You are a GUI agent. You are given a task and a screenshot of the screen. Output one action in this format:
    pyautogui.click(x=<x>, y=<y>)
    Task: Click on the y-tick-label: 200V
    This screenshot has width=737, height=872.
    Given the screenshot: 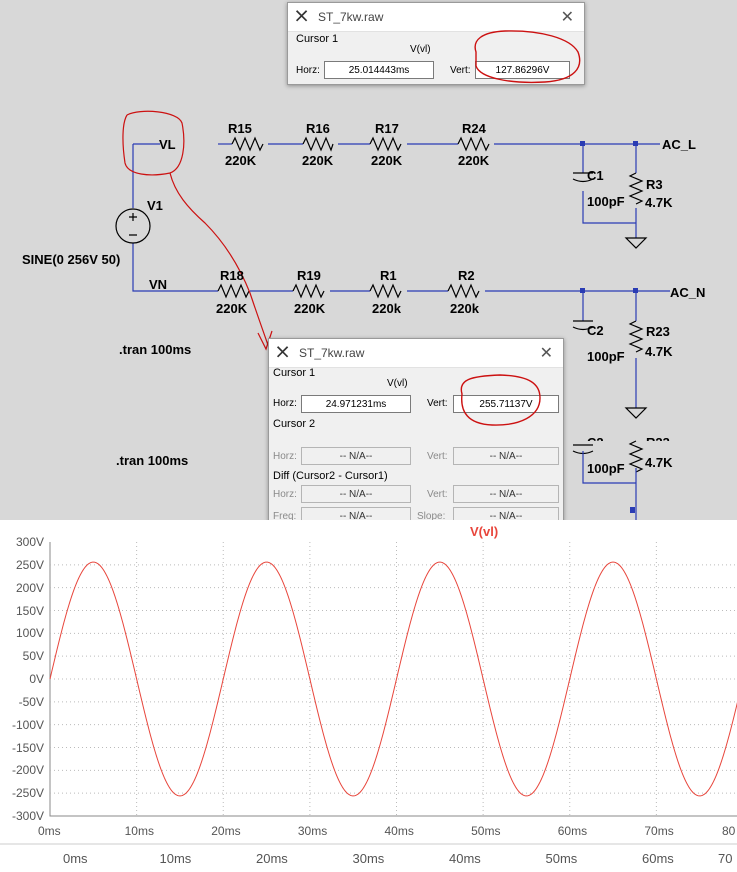 What is the action you would take?
    pyautogui.click(x=29, y=587)
    